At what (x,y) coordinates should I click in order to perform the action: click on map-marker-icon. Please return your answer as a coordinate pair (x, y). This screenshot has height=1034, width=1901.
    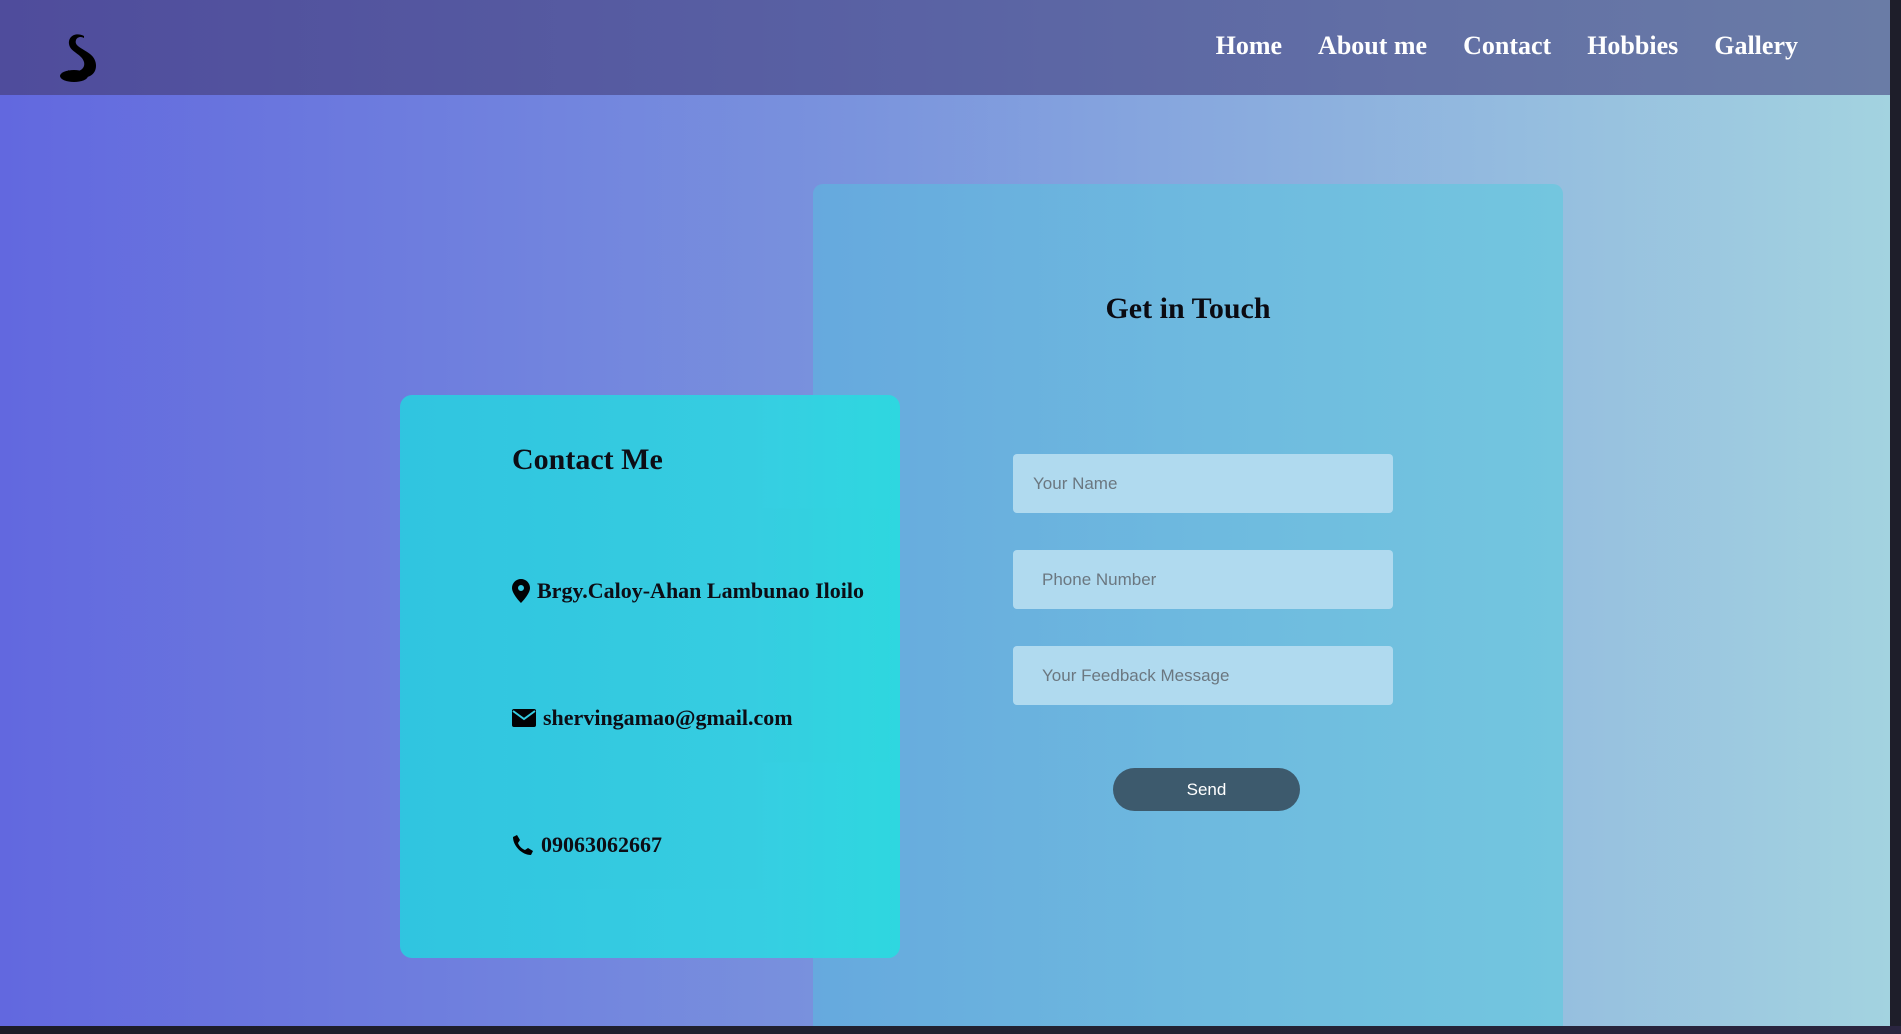
    Looking at the image, I should click on (521, 591).